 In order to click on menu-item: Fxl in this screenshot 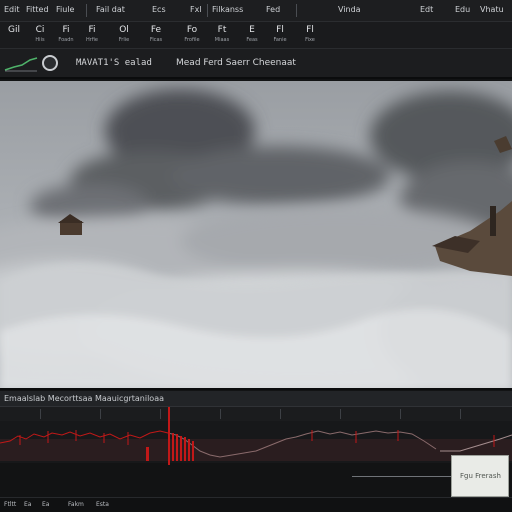, I will do `click(196, 9)`.